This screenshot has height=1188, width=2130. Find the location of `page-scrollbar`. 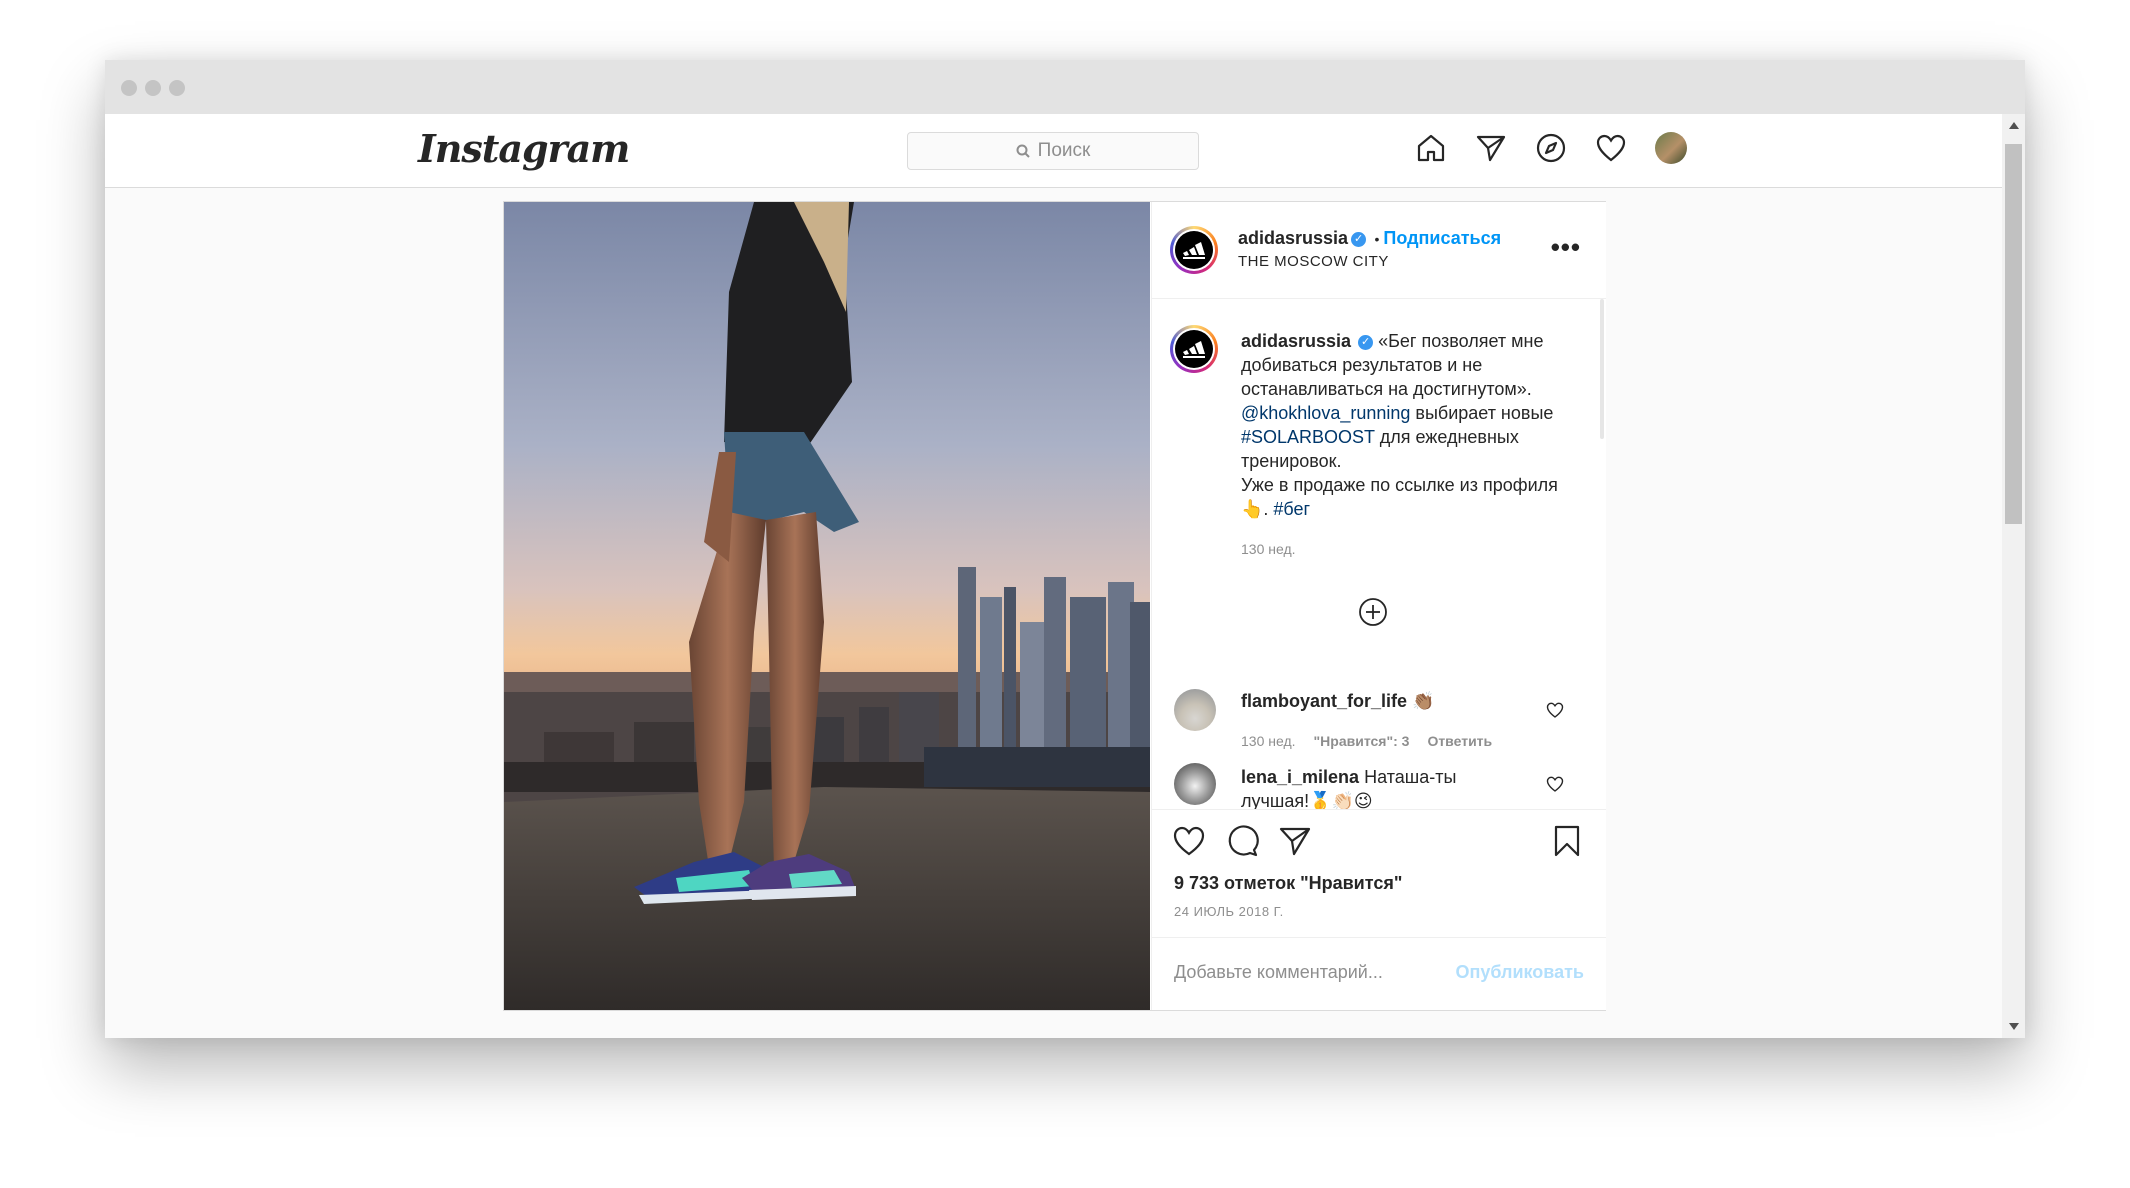

page-scrollbar is located at coordinates (2013, 576).